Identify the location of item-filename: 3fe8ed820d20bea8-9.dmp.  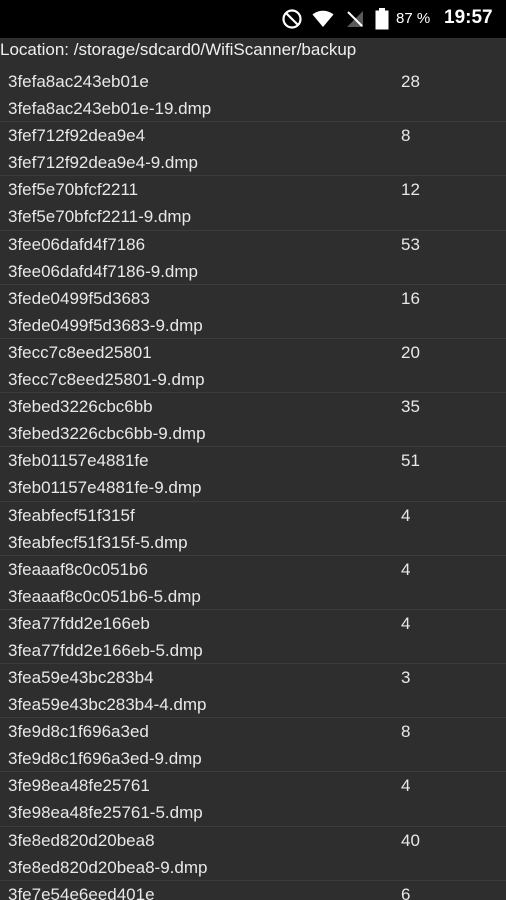
(108, 867).